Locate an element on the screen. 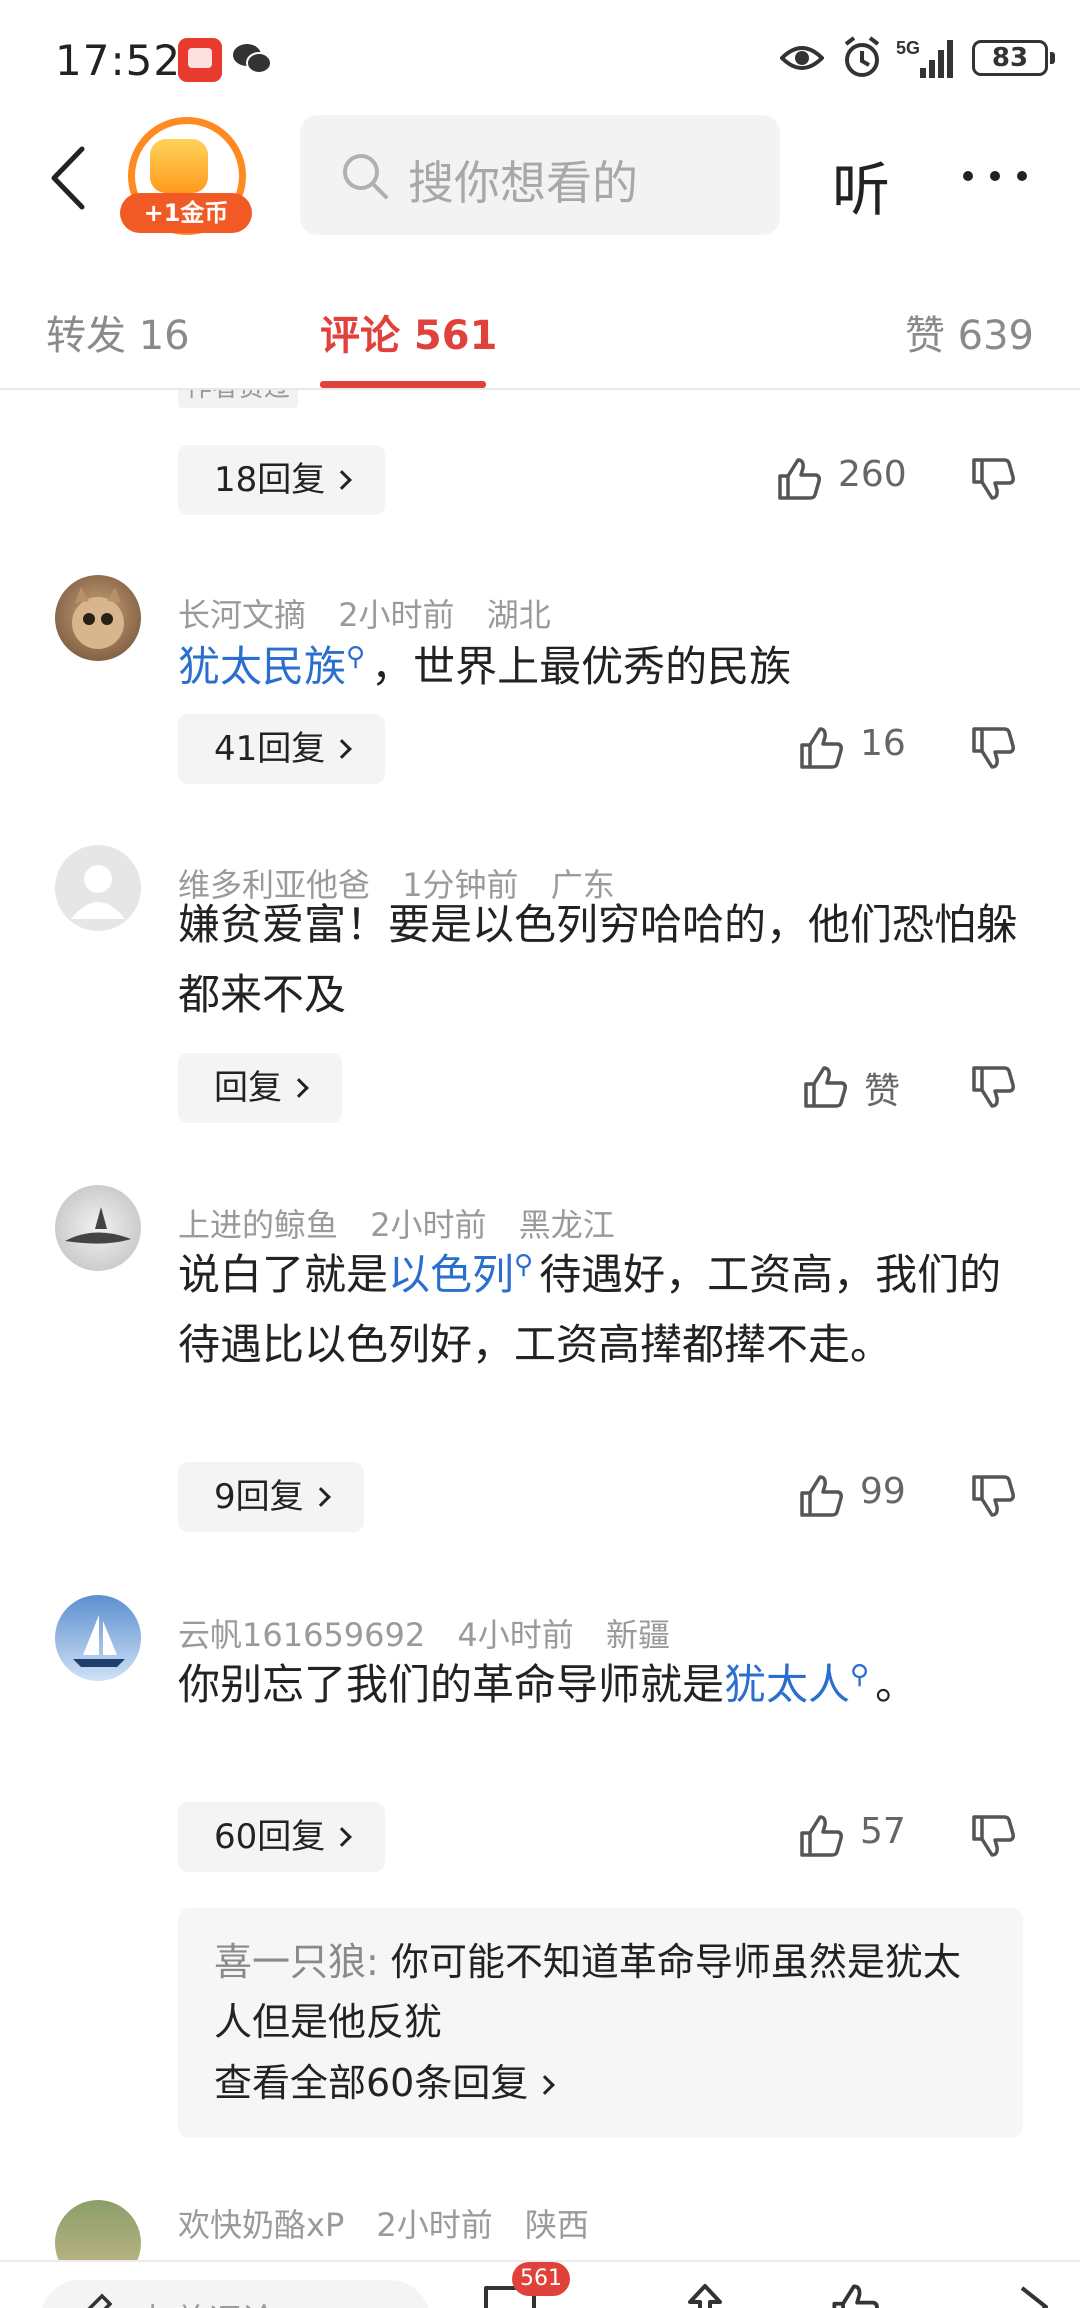  sub-reply-text: 喜一只狼: 你可能不知道革命导师虽然是犹太人但是他反犹 is located at coordinates (600, 1992).